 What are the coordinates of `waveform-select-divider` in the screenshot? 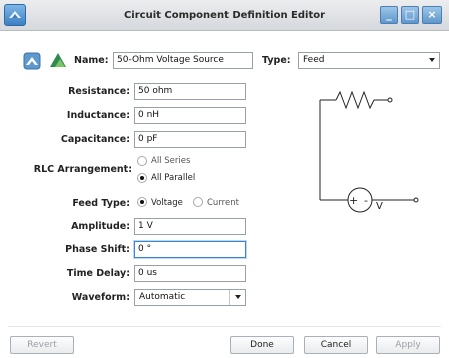 It's located at (229, 297).